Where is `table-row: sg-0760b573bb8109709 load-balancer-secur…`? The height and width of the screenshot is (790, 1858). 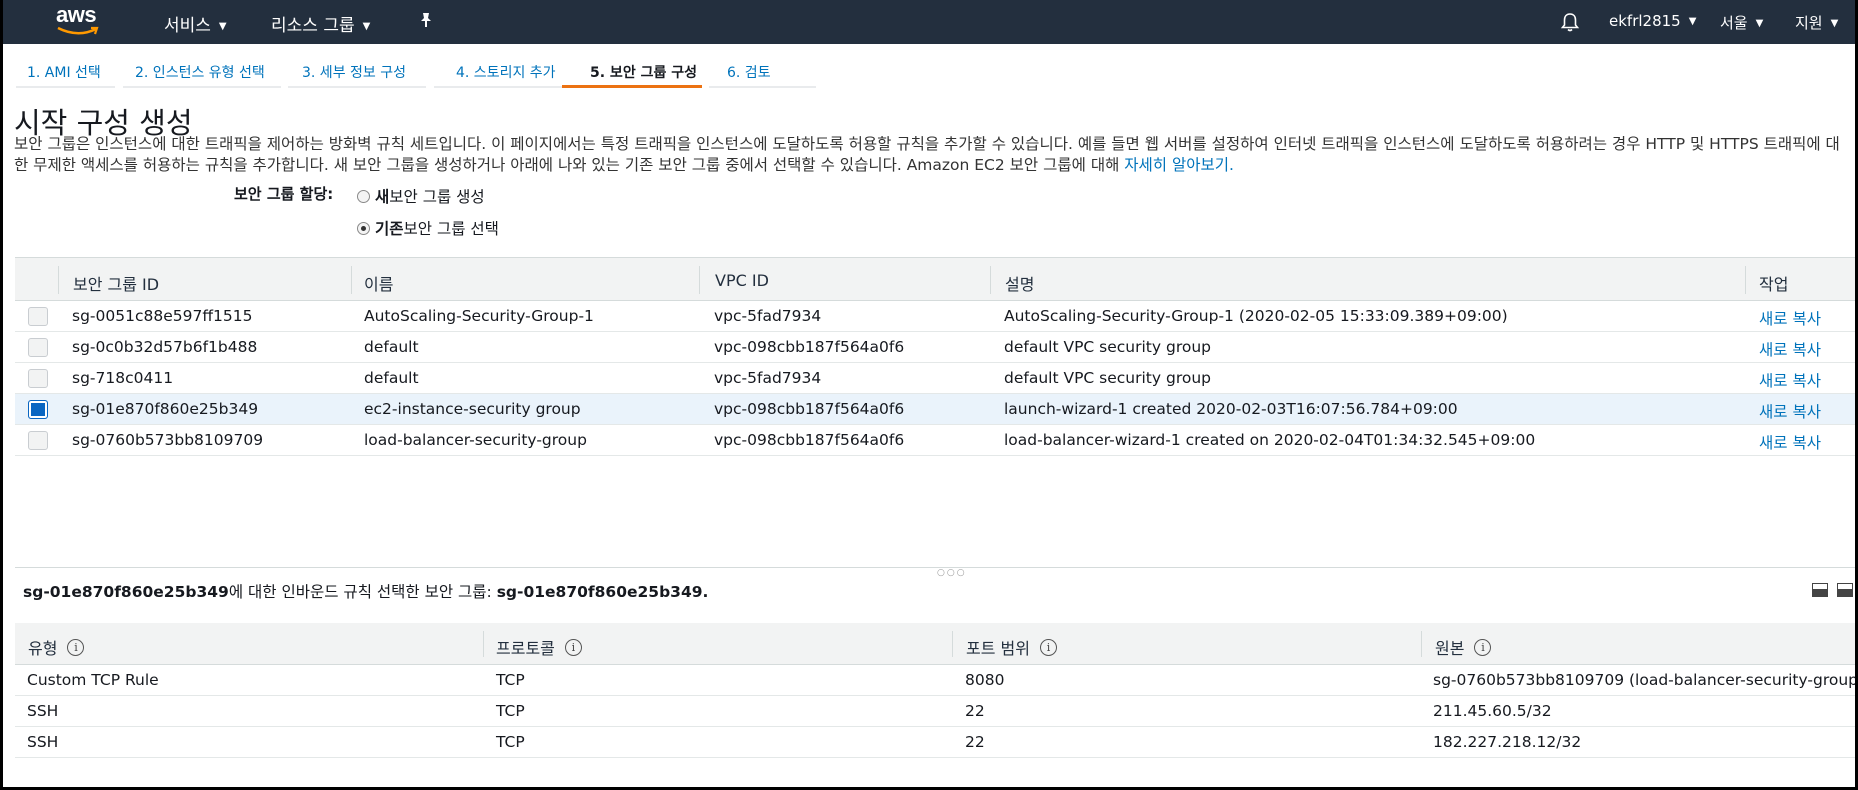 table-row: sg-0760b573bb8109709 load-balancer-secur… is located at coordinates (935, 440).